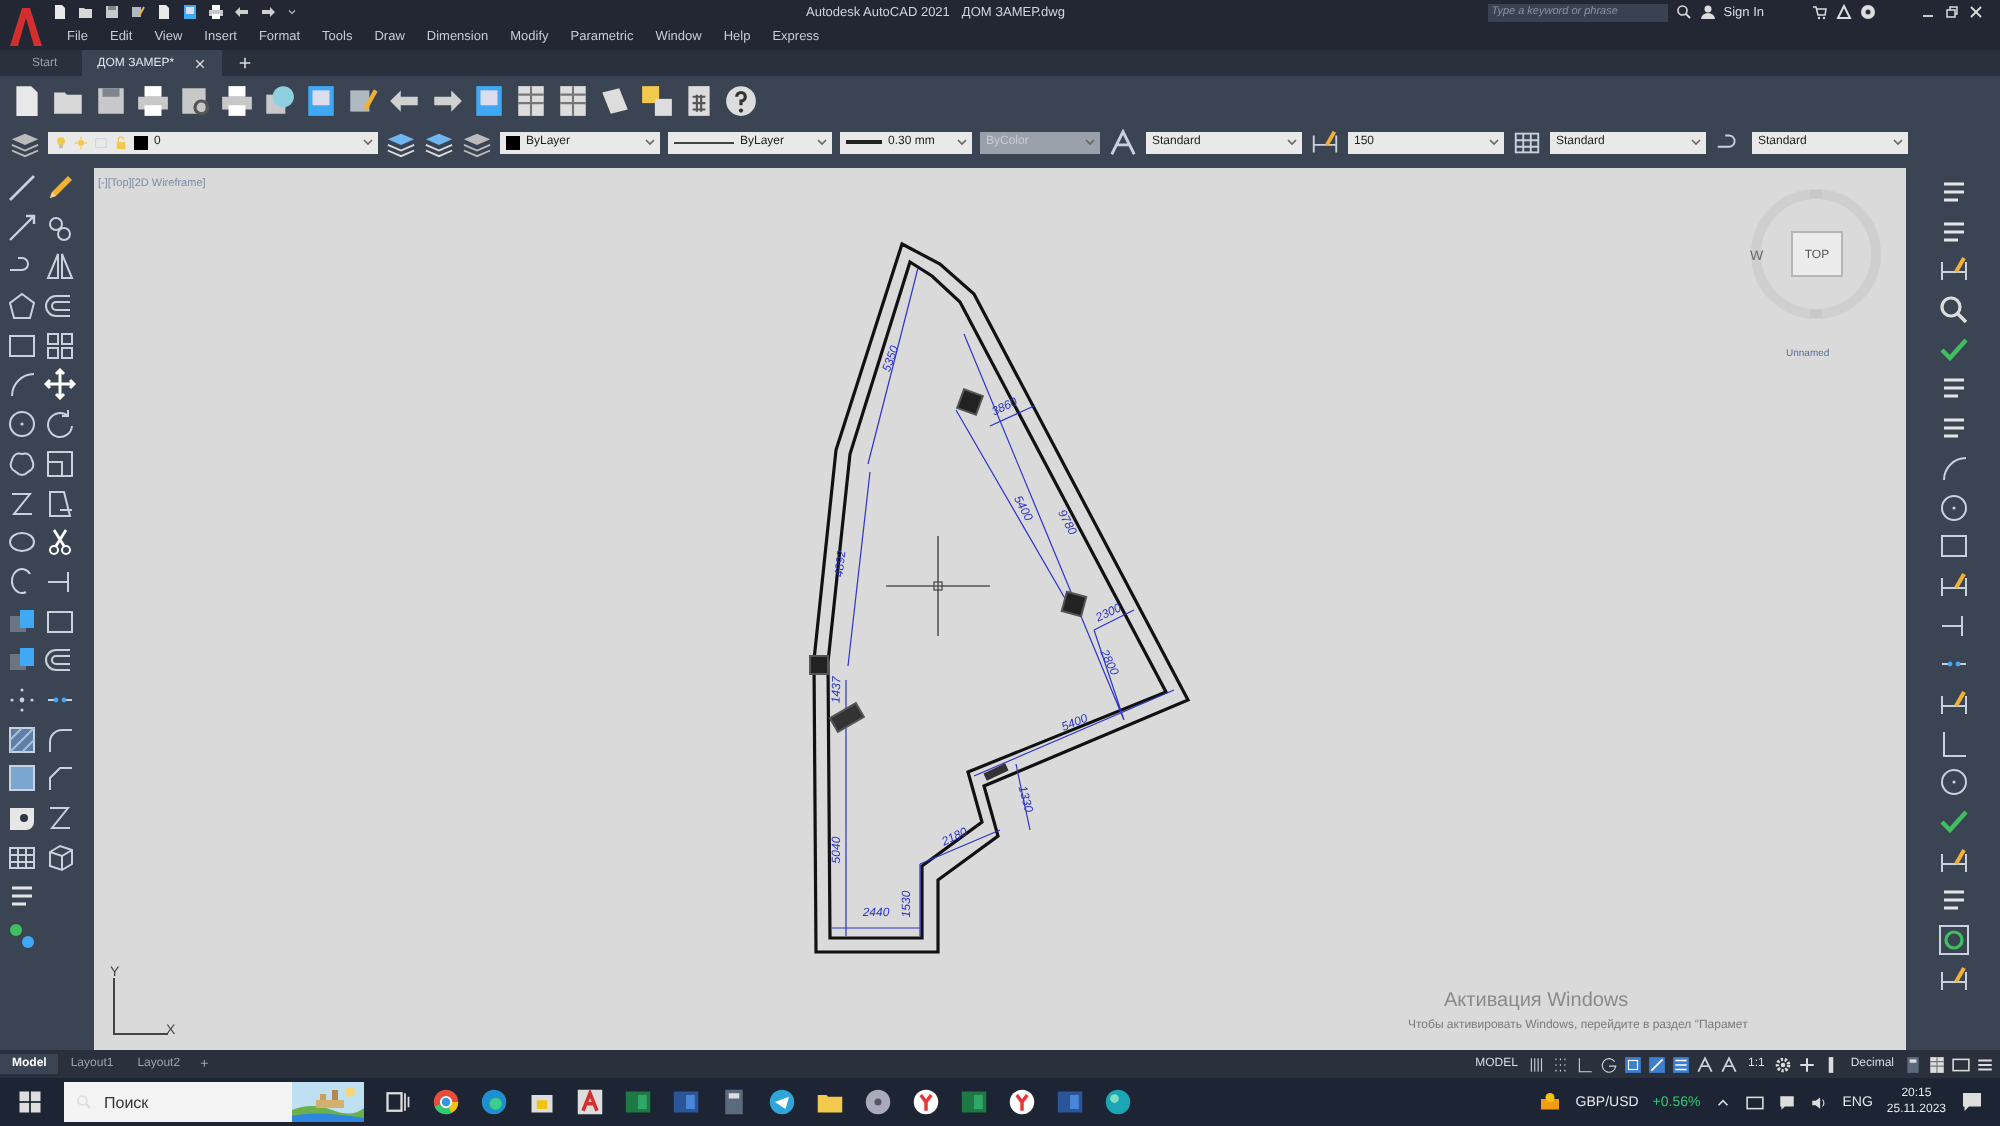 Image resolution: width=2000 pixels, height=1126 pixels. Describe the element at coordinates (22, 188) in the screenshot. I see `line-icon` at that location.